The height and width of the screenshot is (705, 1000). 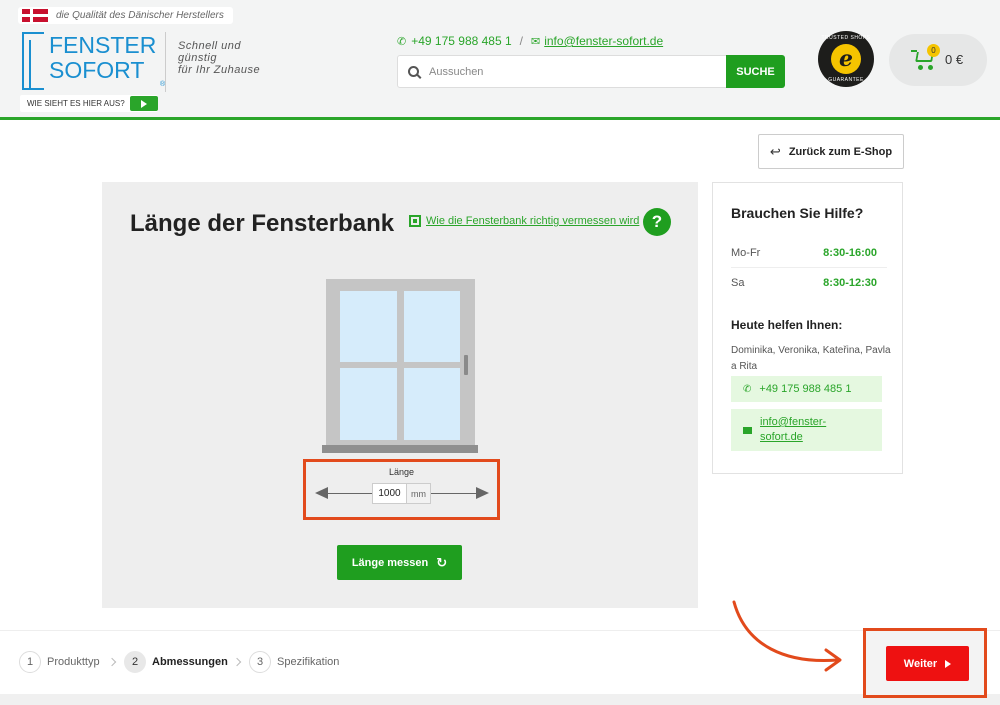 I want to click on search-button: SUCHE, so click(x=755, y=71).